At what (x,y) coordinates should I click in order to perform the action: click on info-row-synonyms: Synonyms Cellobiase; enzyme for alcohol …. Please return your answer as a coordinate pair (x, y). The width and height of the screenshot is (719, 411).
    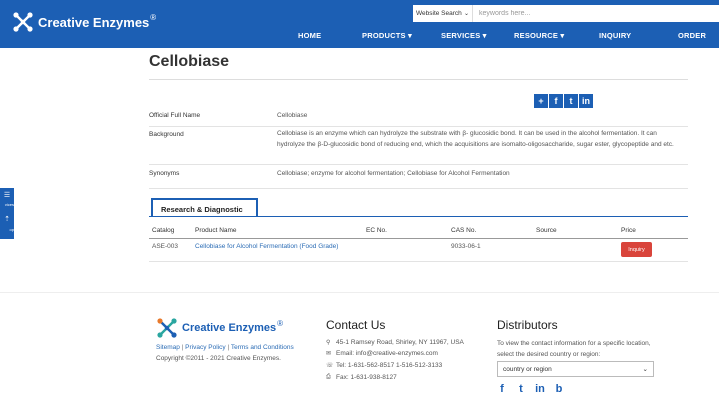
    Looking at the image, I should click on (418, 177).